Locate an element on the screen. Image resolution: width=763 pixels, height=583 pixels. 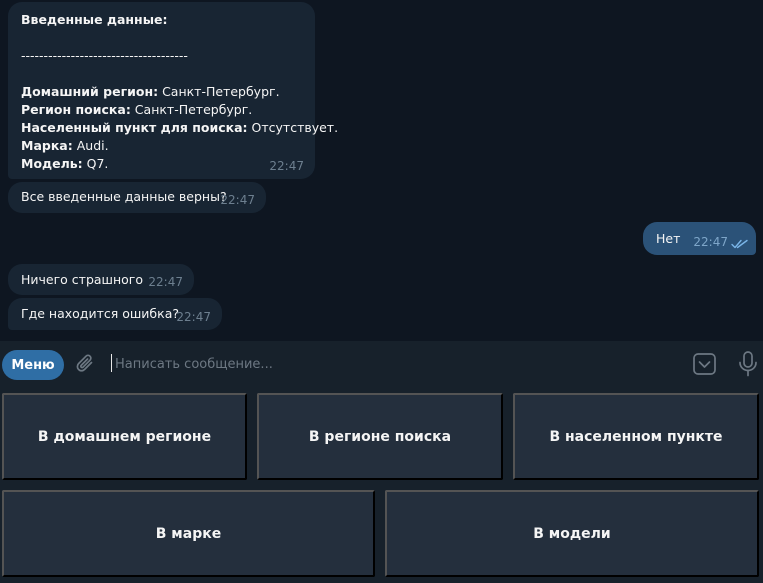
message-text: Где находится ошибка? is located at coordinates (100, 313).